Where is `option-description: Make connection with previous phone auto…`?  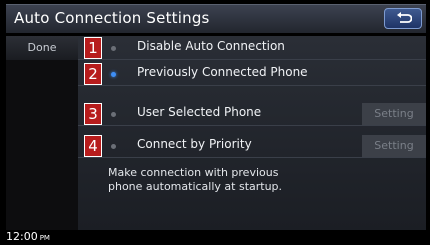 option-description: Make connection with previous phone auto… is located at coordinates (258, 180).